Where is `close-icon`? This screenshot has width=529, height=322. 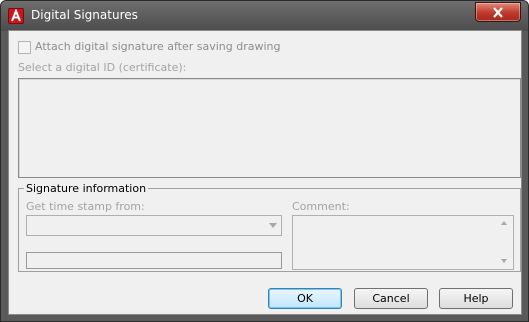 close-icon is located at coordinates (498, 12).